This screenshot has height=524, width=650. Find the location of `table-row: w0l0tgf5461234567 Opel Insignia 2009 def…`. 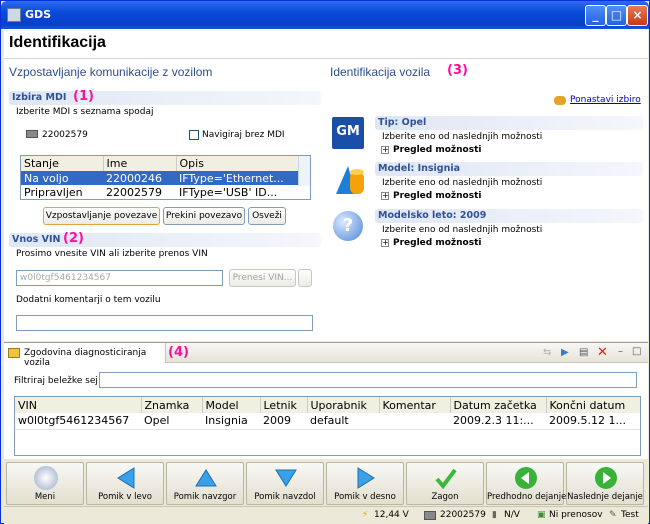

table-row: w0l0tgf5461234567 Opel Insignia 2009 def… is located at coordinates (327, 421).